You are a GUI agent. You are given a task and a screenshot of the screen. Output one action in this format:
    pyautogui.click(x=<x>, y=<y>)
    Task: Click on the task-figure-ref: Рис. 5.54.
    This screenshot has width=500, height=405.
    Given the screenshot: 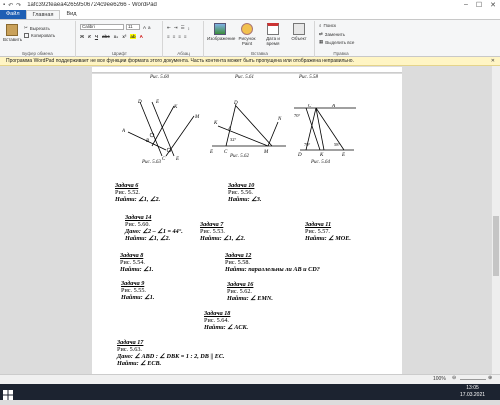 What is the action you would take?
    pyautogui.click(x=132, y=262)
    